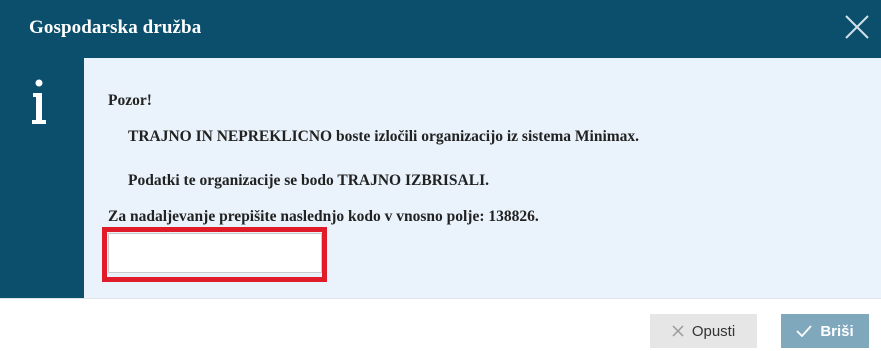  Describe the element at coordinates (804, 331) in the screenshot. I see `check-icon` at that location.